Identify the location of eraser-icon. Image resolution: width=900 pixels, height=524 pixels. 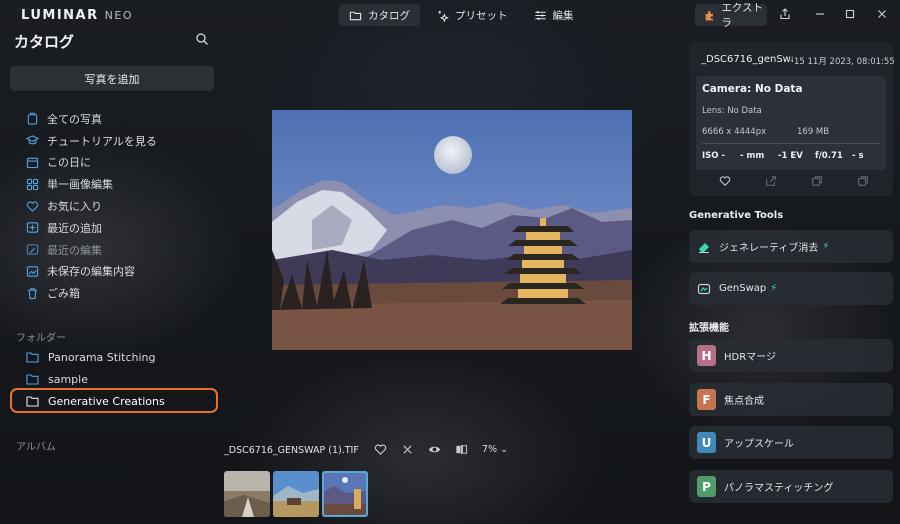
(704, 247).